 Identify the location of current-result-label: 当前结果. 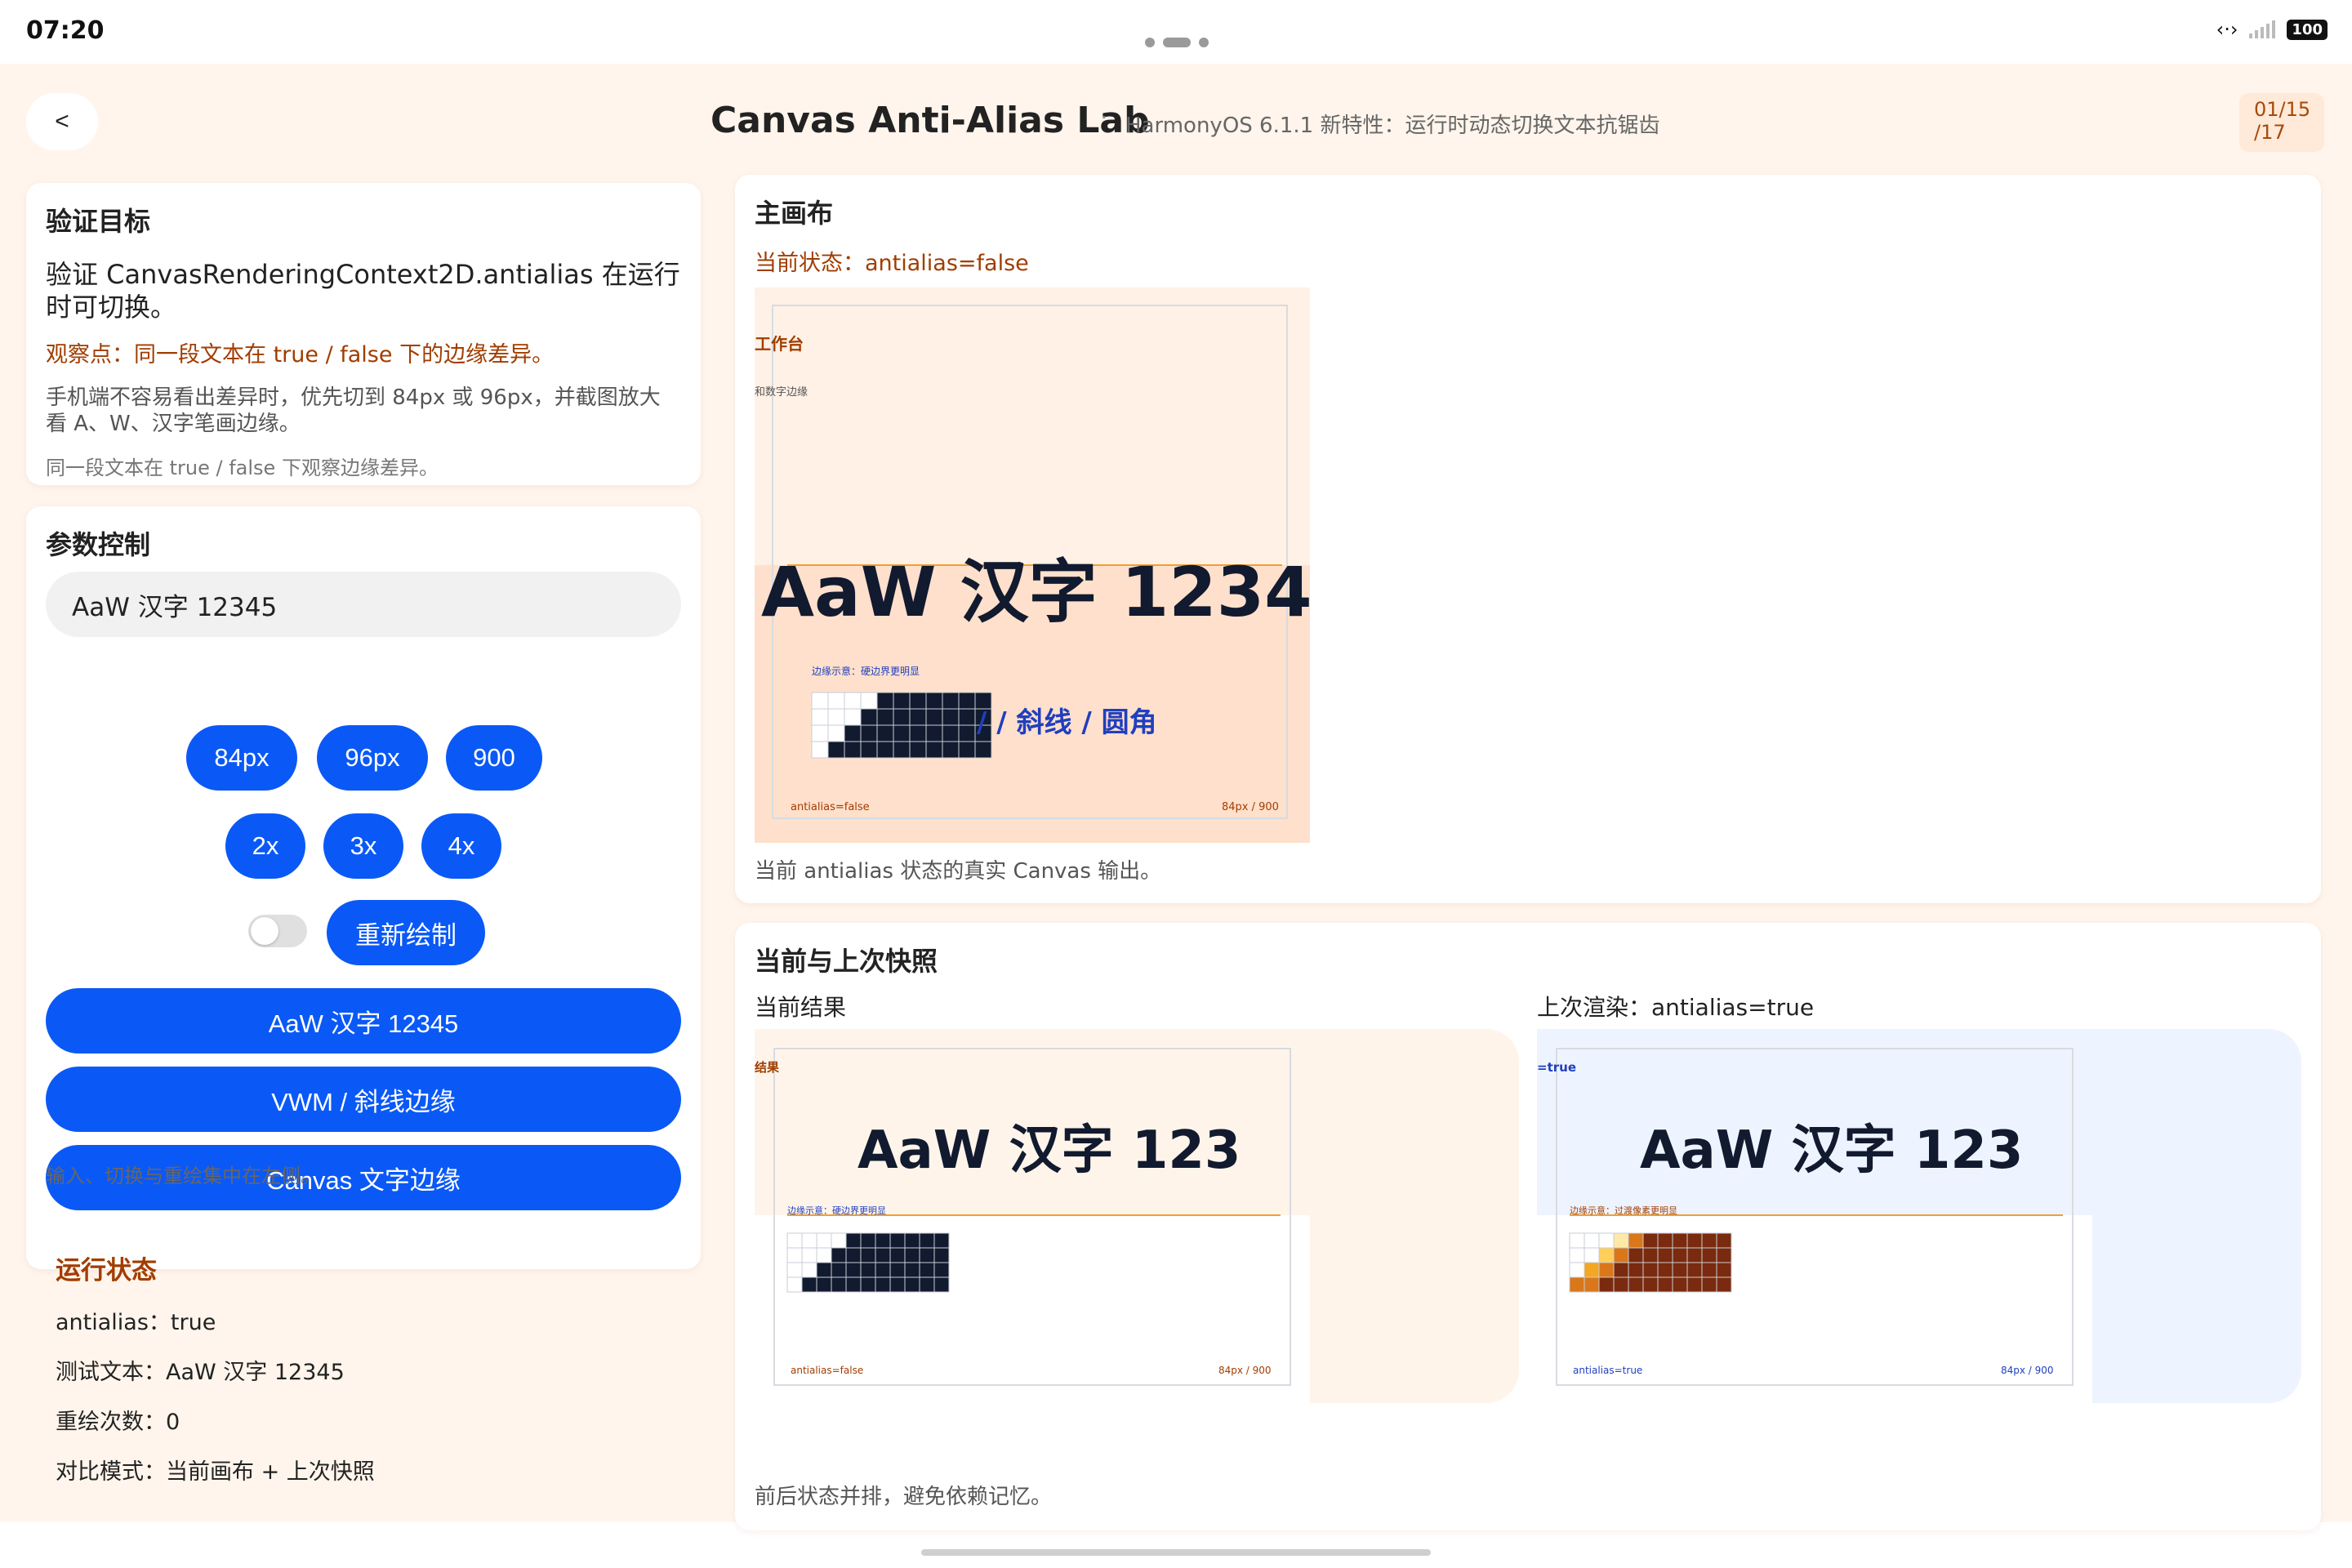
(801, 1007).